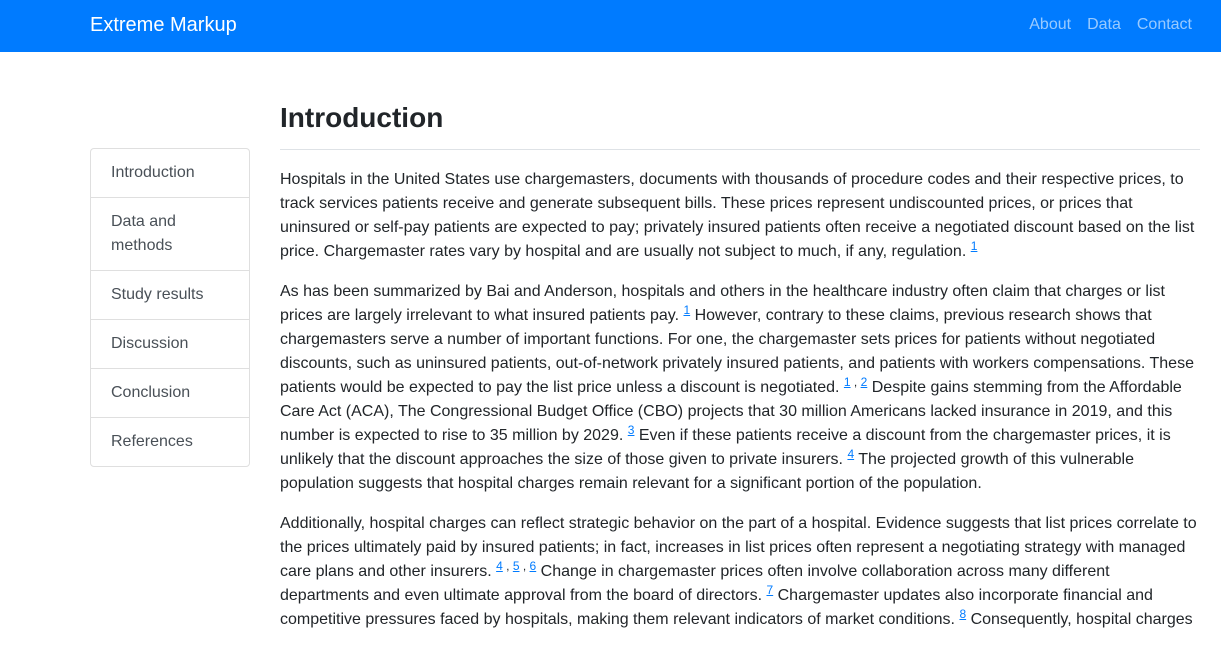 The height and width of the screenshot is (648, 1221). I want to click on sidebar-item-data-and-methods: Data and methods, so click(170, 233).